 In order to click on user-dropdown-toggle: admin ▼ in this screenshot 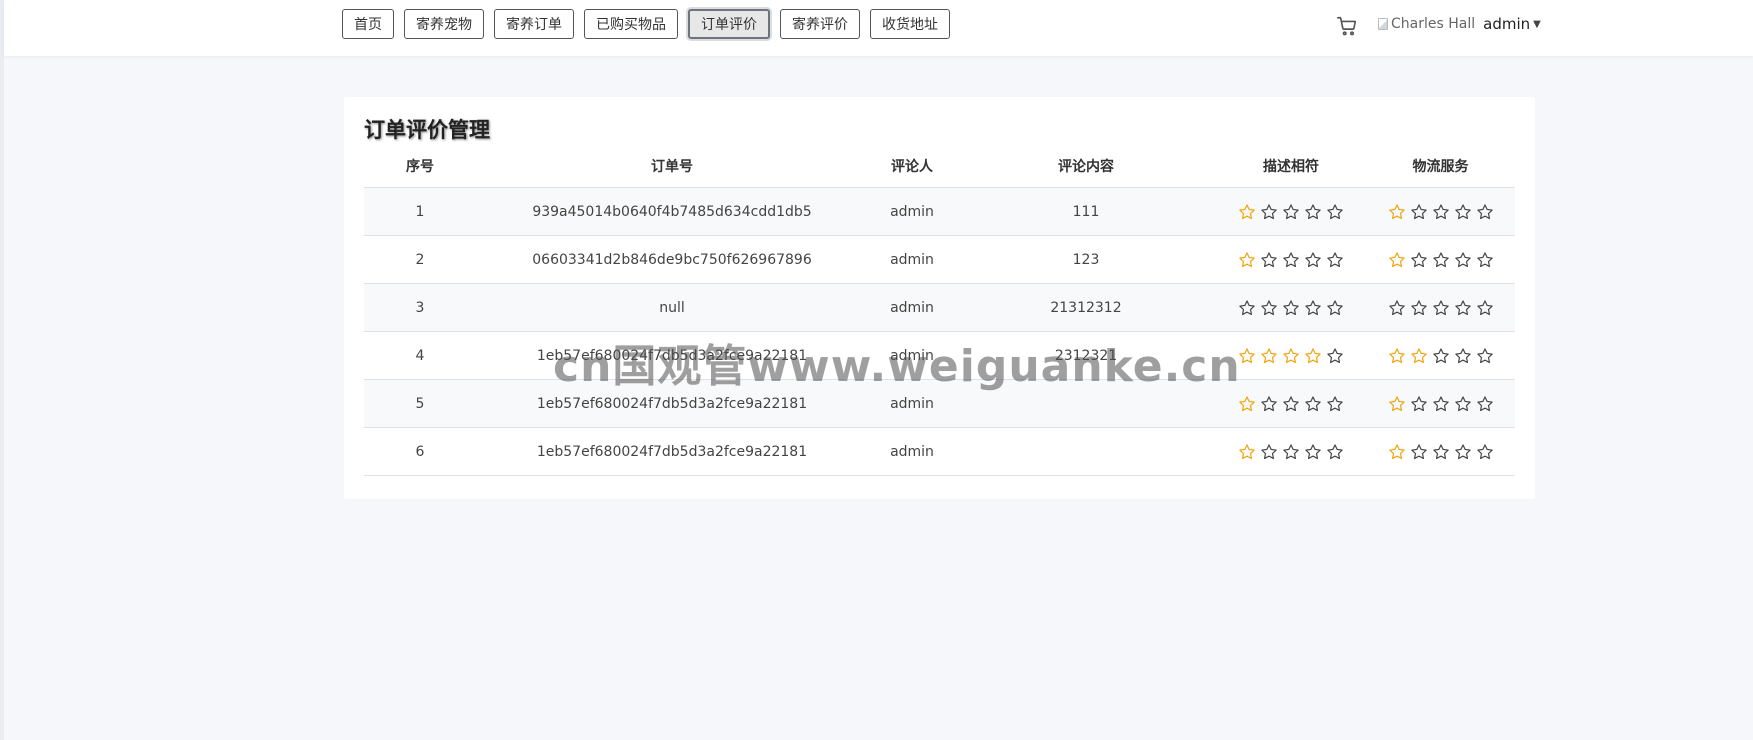, I will do `click(1512, 24)`.